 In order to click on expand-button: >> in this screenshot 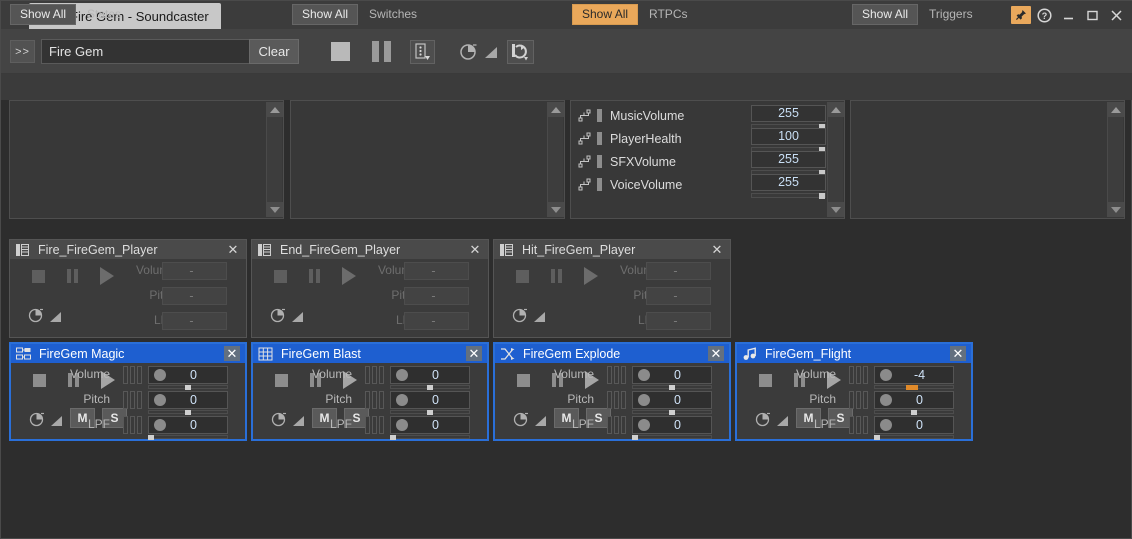, I will do `click(22, 51)`.